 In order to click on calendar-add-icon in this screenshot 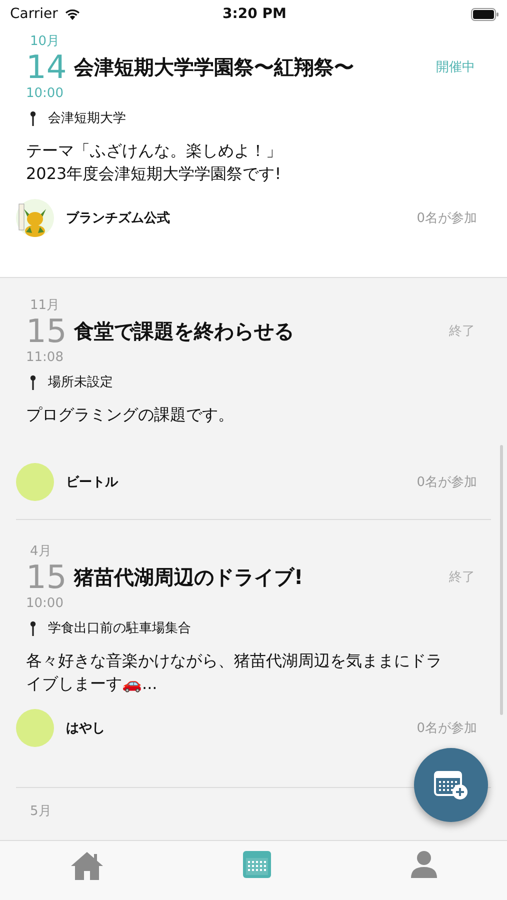, I will do `click(451, 785)`.